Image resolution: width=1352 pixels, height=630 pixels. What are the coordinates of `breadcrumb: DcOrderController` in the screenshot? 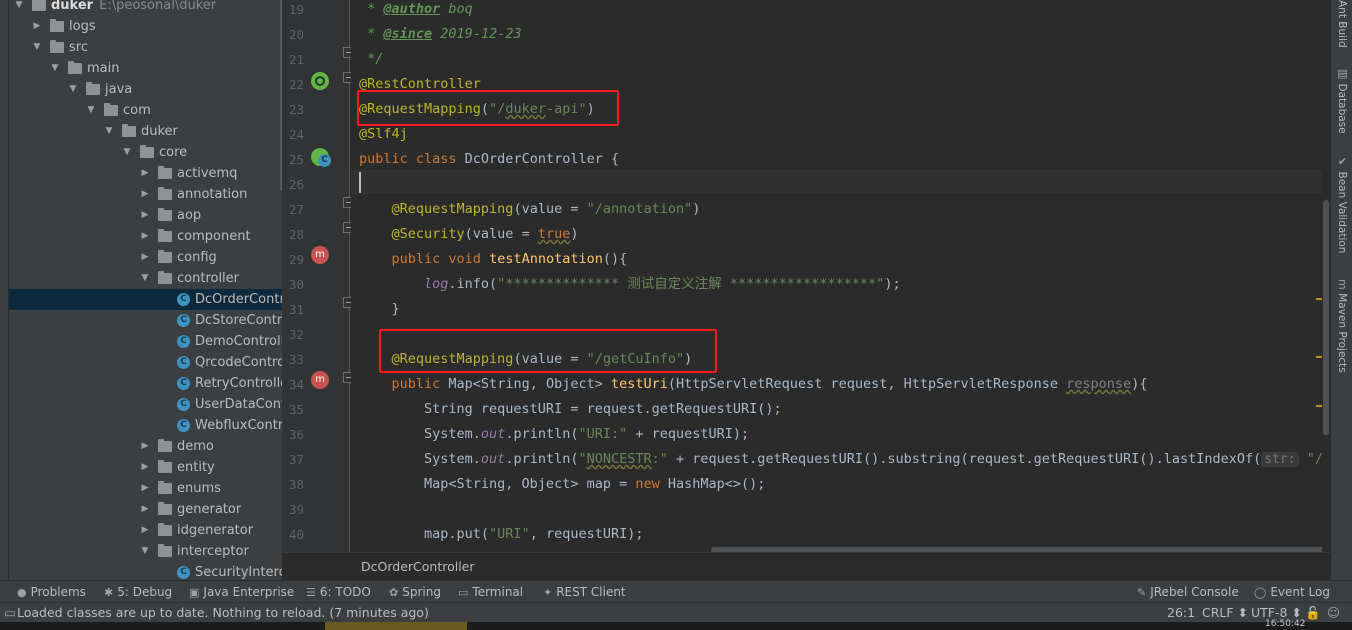 It's located at (806, 566).